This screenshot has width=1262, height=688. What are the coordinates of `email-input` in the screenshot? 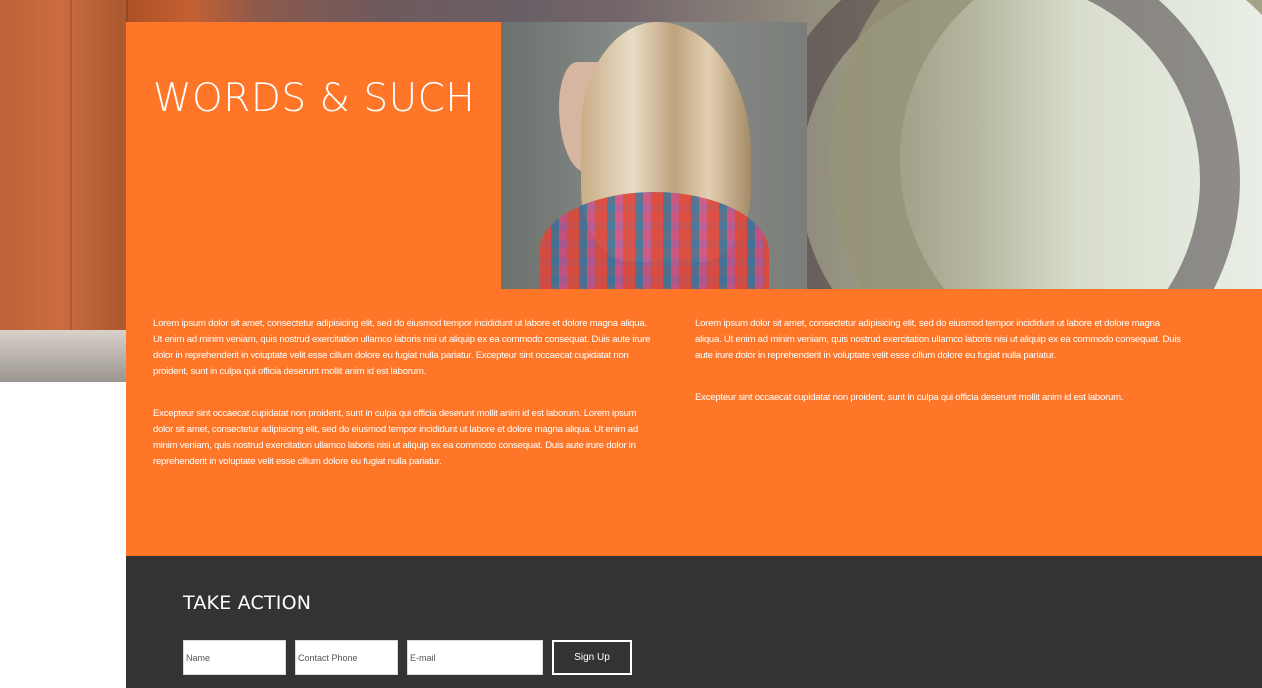 It's located at (475, 657).